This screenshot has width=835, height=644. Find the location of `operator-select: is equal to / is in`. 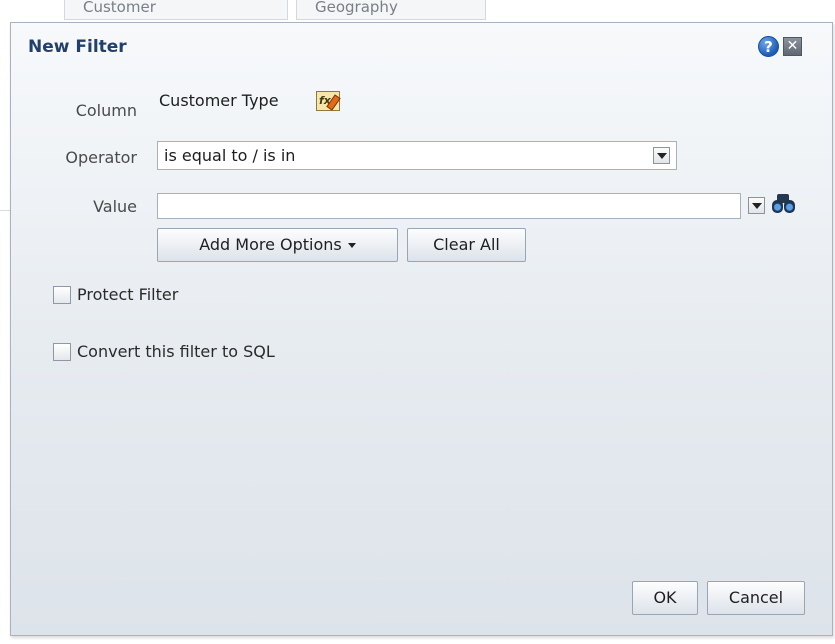

operator-select: is equal to / is in is located at coordinates (417, 155).